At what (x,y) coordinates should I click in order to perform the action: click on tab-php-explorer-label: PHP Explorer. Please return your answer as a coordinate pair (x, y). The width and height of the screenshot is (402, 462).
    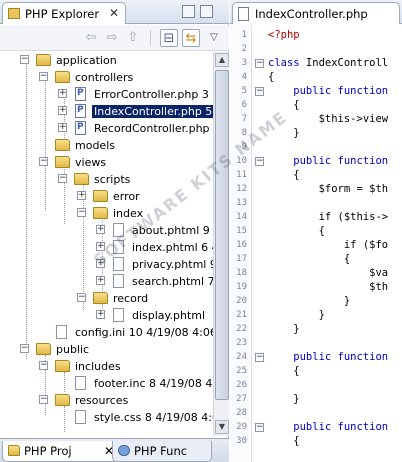
    Looking at the image, I should click on (62, 14).